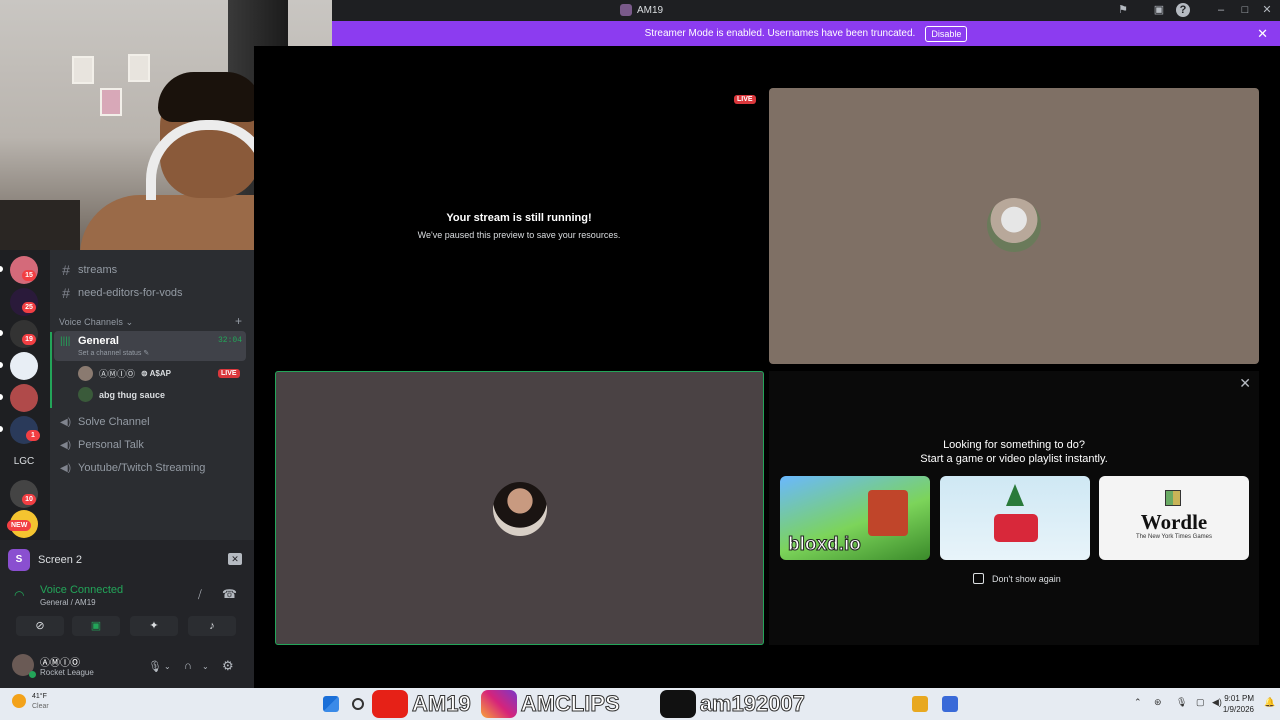 The height and width of the screenshot is (720, 1280). I want to click on channel-youtube-twitch: ◀) Youtube/Twitch Streaming, so click(132, 468).